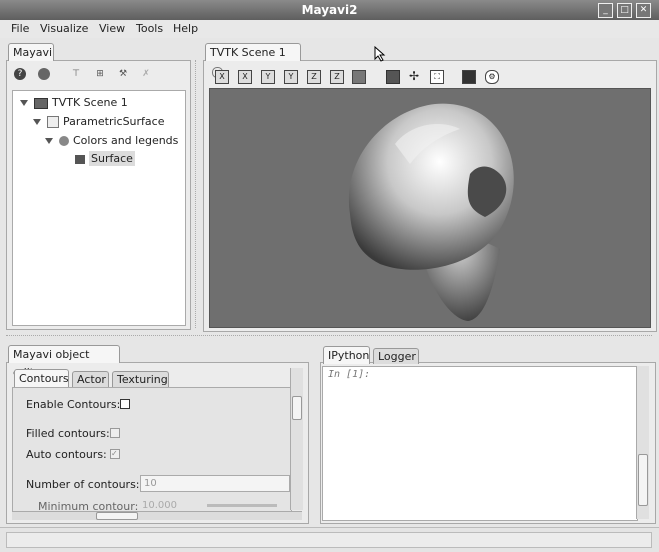 The image size is (659, 552). What do you see at coordinates (414, 76) in the screenshot?
I see `axes-icon: ✢` at bounding box center [414, 76].